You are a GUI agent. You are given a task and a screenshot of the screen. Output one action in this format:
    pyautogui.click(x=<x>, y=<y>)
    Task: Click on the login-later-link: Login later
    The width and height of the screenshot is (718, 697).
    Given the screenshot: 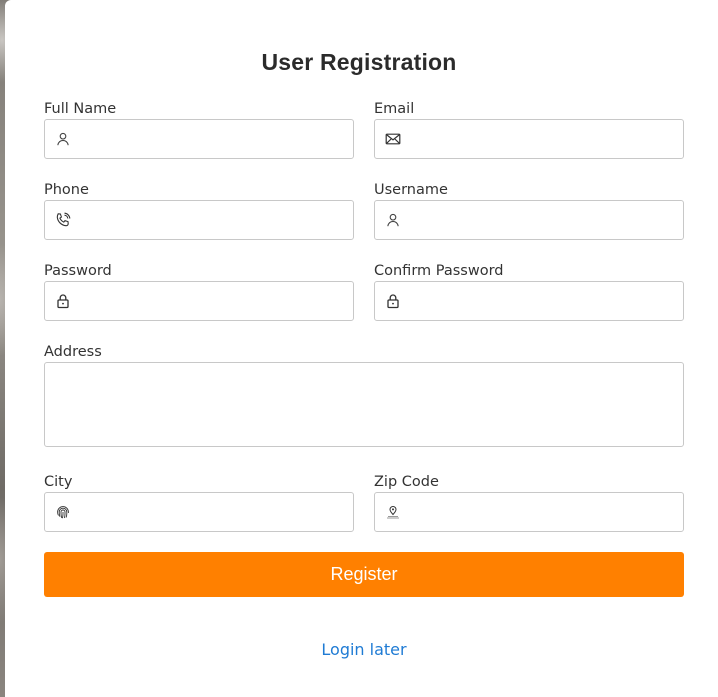 What is the action you would take?
    pyautogui.click(x=359, y=649)
    